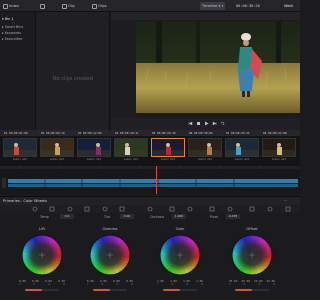 The height and width of the screenshot is (300, 320). I want to click on wheel-title-gamma: Gamma, so click(110, 228).